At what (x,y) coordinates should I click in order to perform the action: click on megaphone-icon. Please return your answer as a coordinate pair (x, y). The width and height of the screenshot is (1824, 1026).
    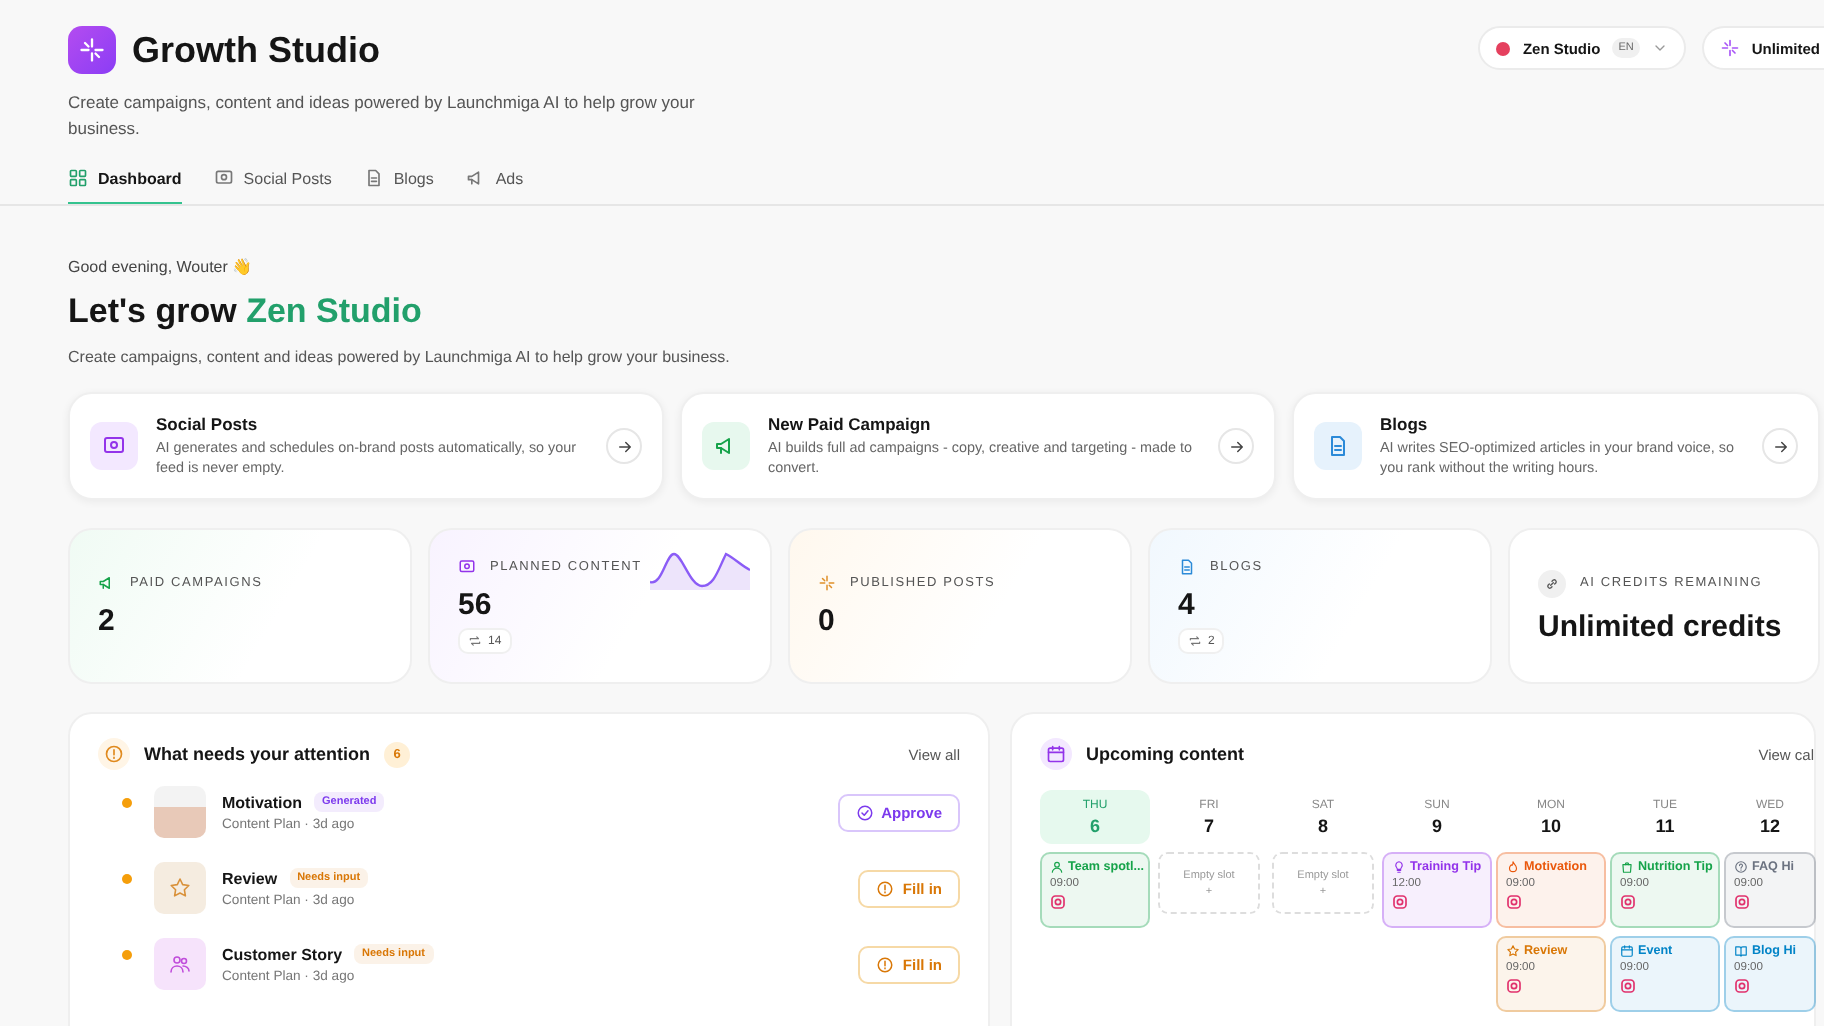
    Looking at the image, I should click on (107, 583).